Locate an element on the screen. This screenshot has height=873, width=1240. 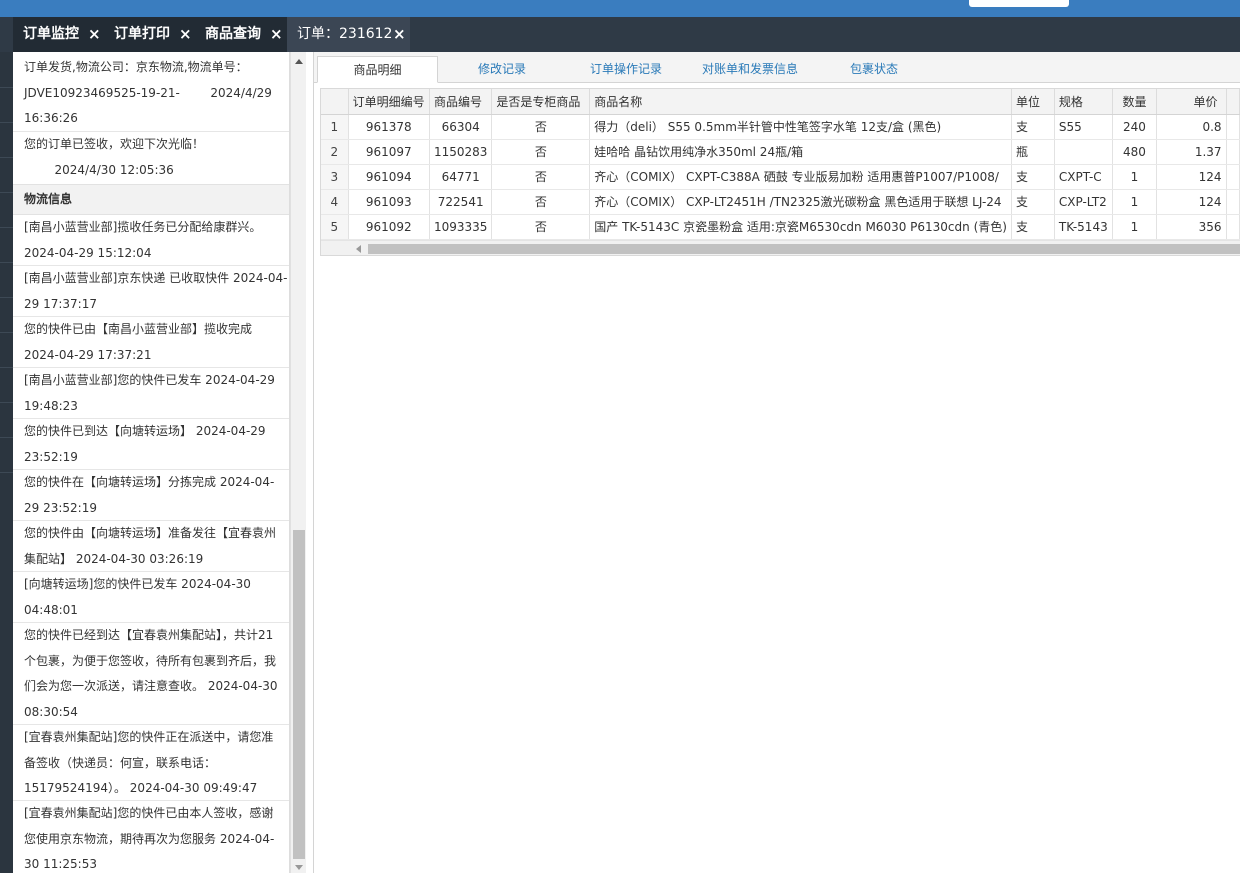
log-line: 备签收（快递员：何宣，联系电话： is located at coordinates (120, 762).